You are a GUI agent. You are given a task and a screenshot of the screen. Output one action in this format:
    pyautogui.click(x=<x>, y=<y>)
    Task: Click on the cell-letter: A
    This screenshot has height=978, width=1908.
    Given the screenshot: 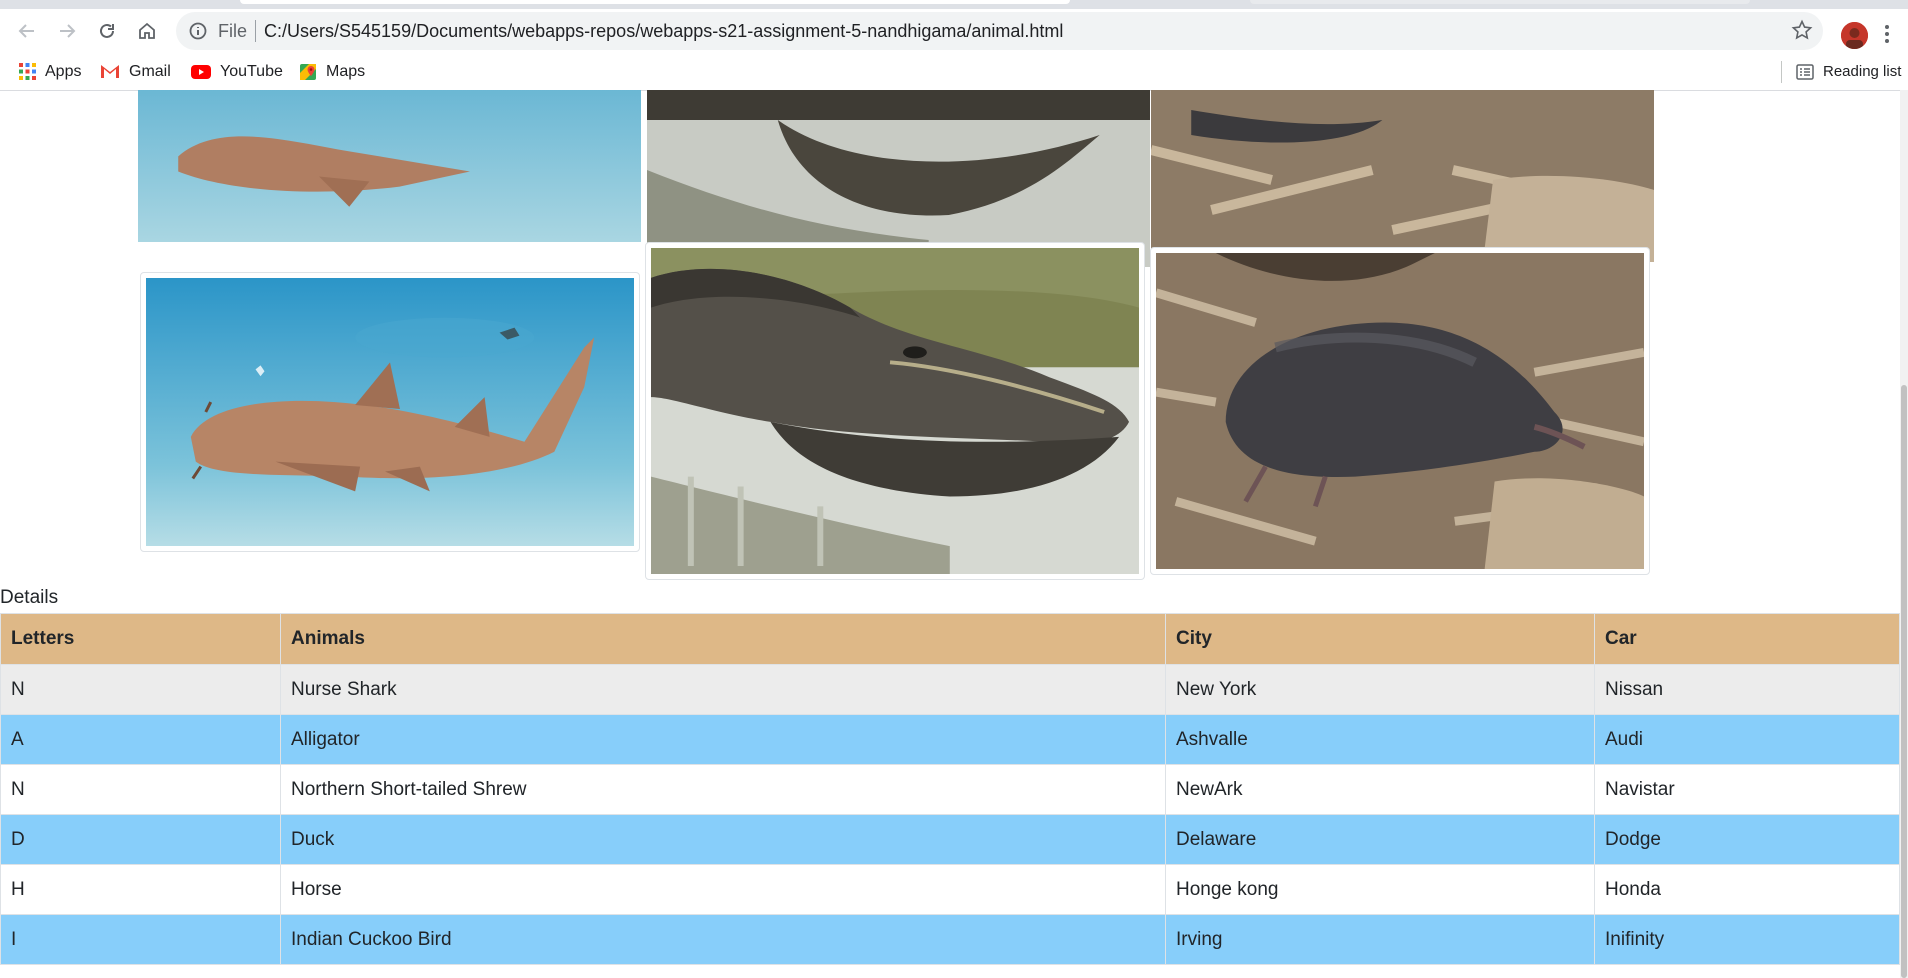 What is the action you would take?
    pyautogui.click(x=140, y=739)
    